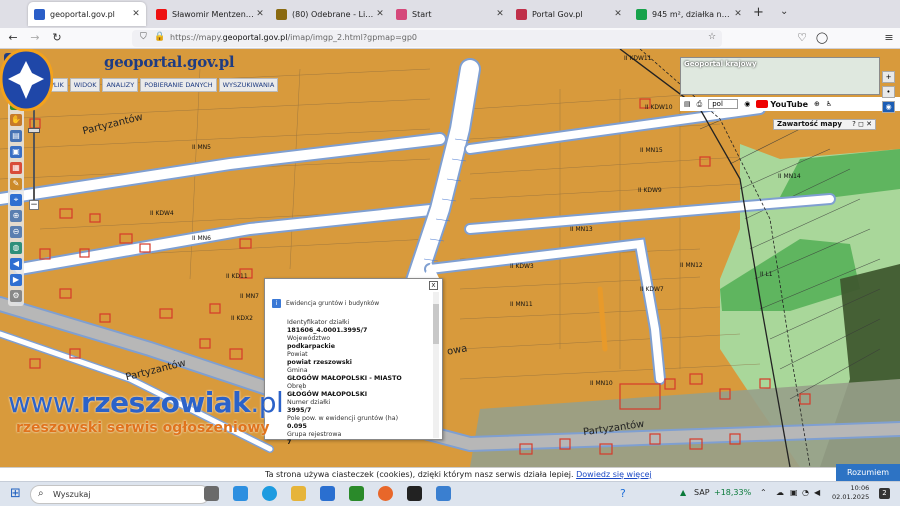  Describe the element at coordinates (780, 492) in the screenshot. I see `onedrive-icon: ☁` at that location.